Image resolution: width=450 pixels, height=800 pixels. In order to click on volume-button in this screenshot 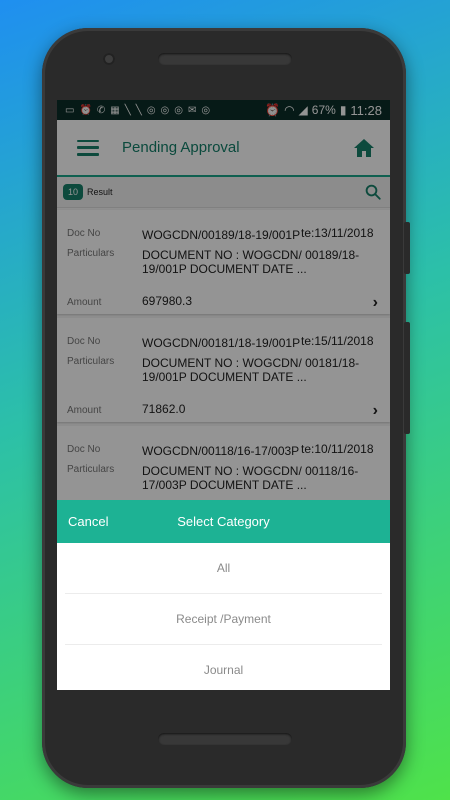, I will do `click(407, 378)`.